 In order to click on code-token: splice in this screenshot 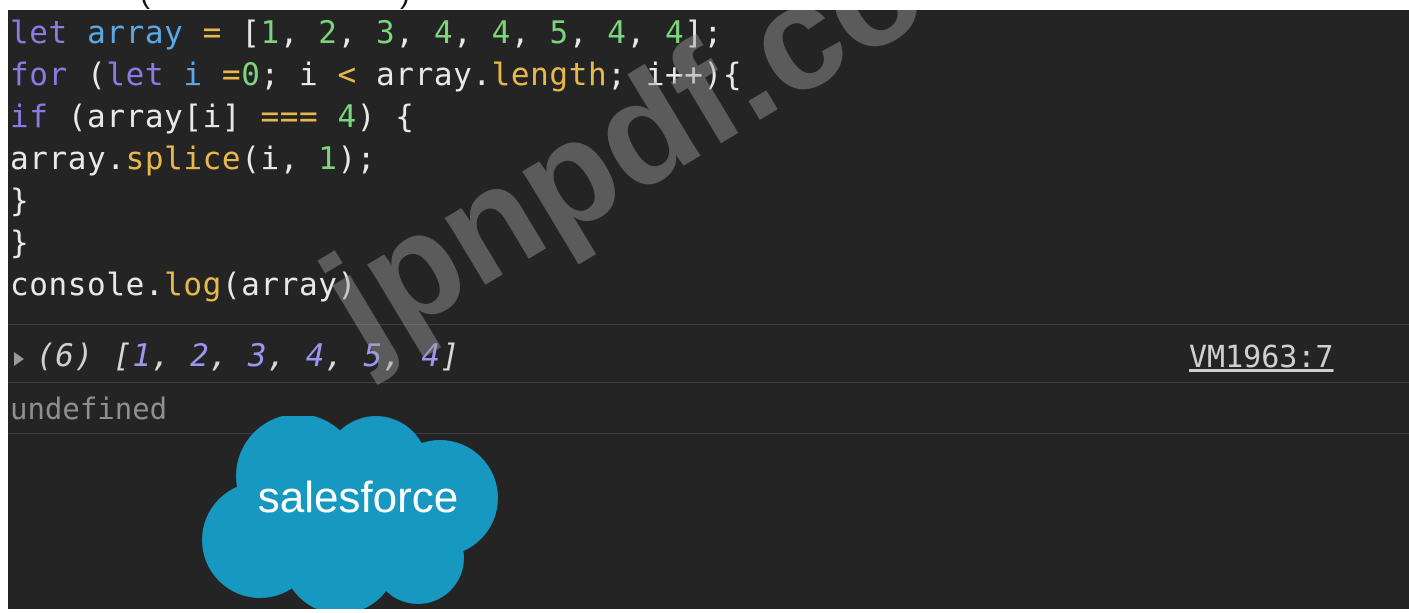, I will do `click(183, 159)`.